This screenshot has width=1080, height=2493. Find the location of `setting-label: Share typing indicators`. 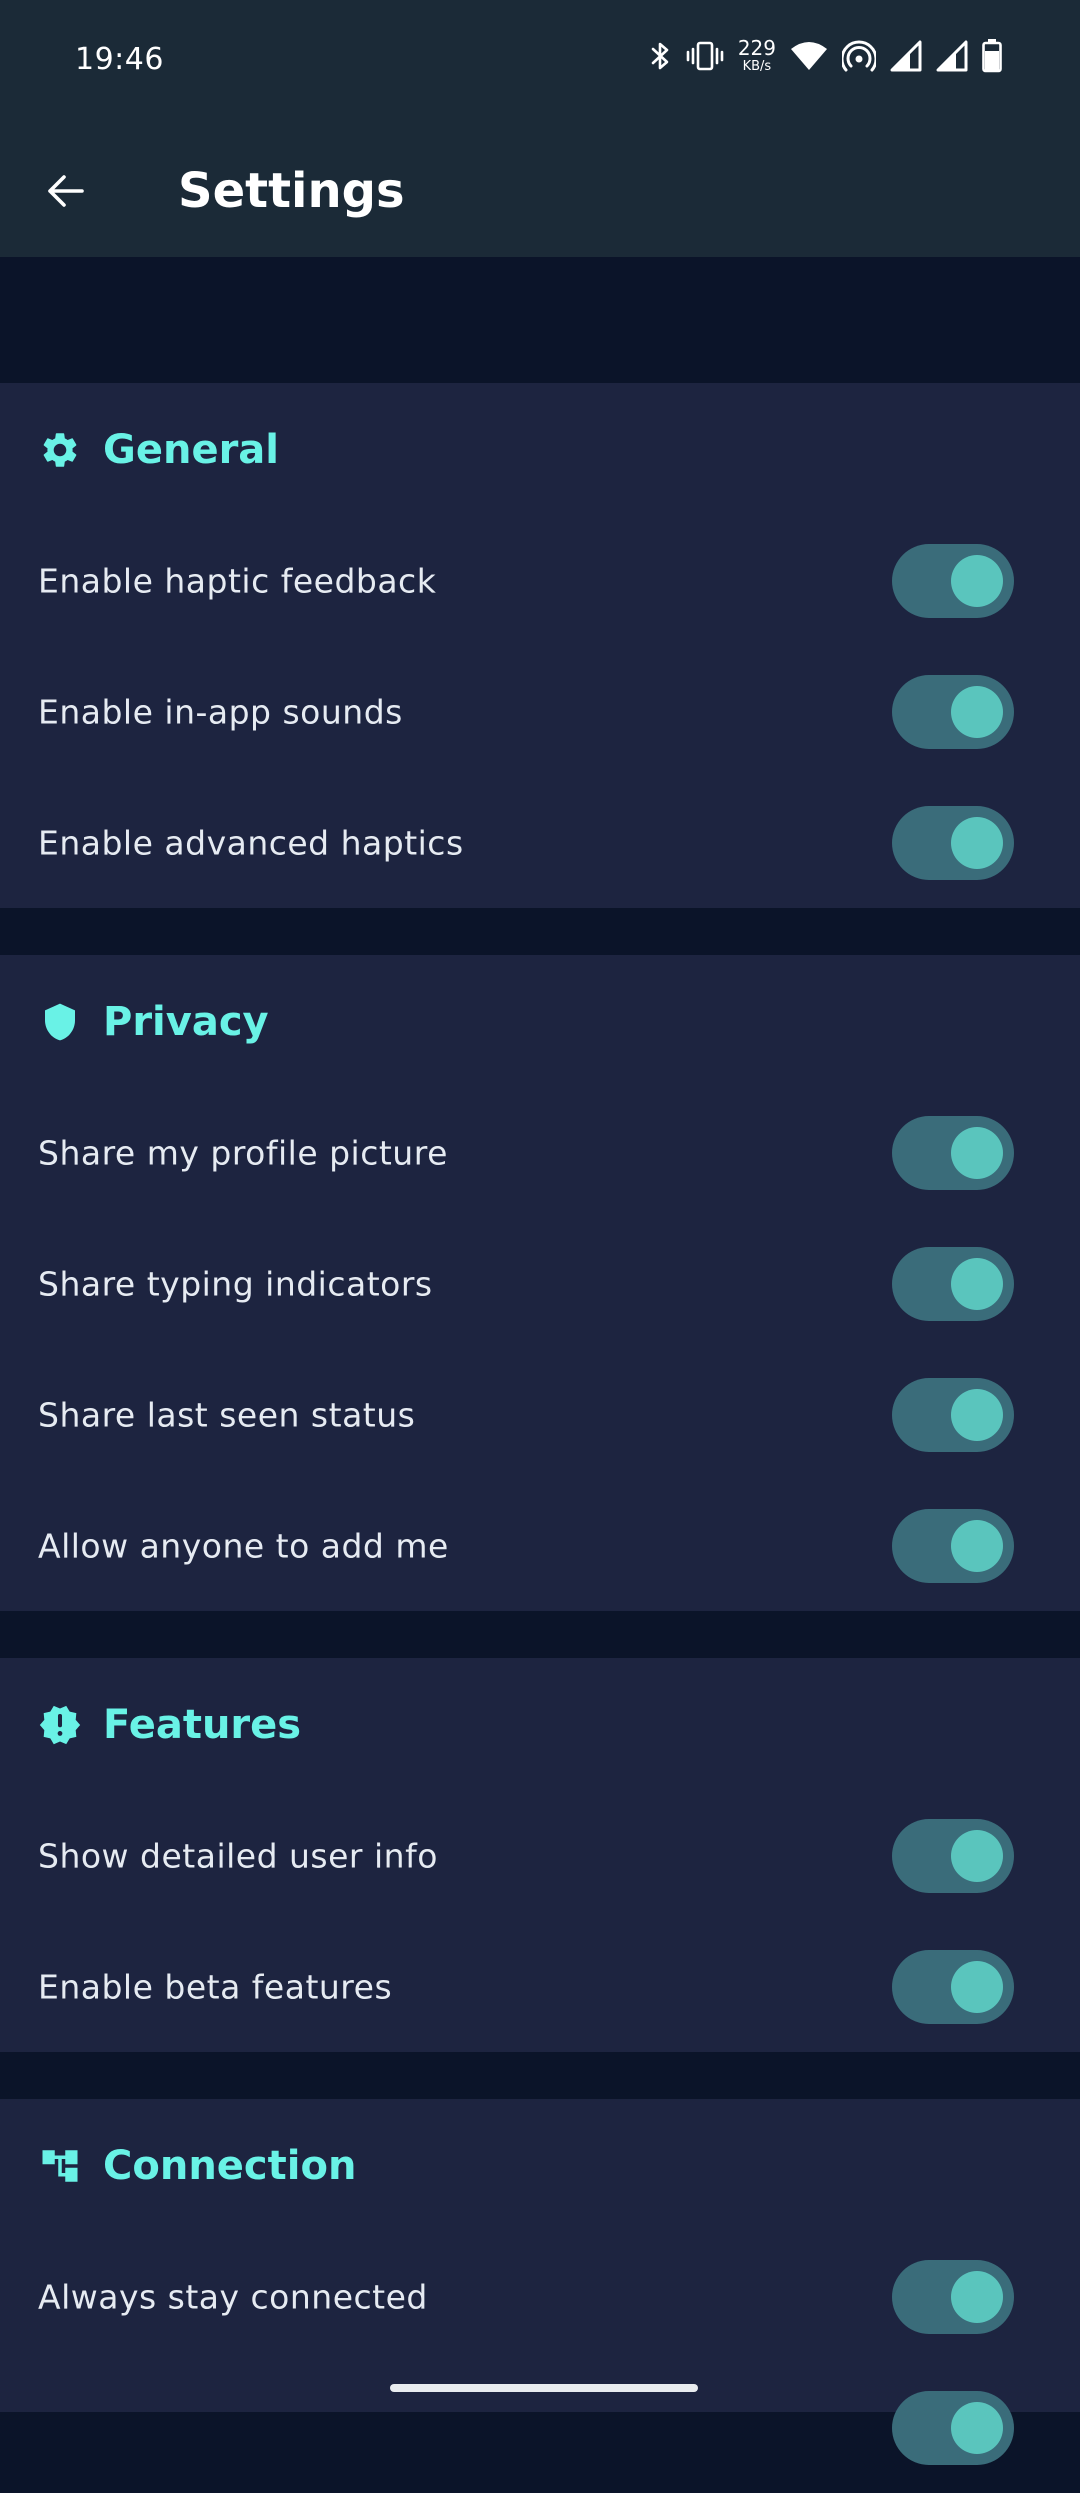

setting-label: Share typing indicators is located at coordinates (235, 1283).